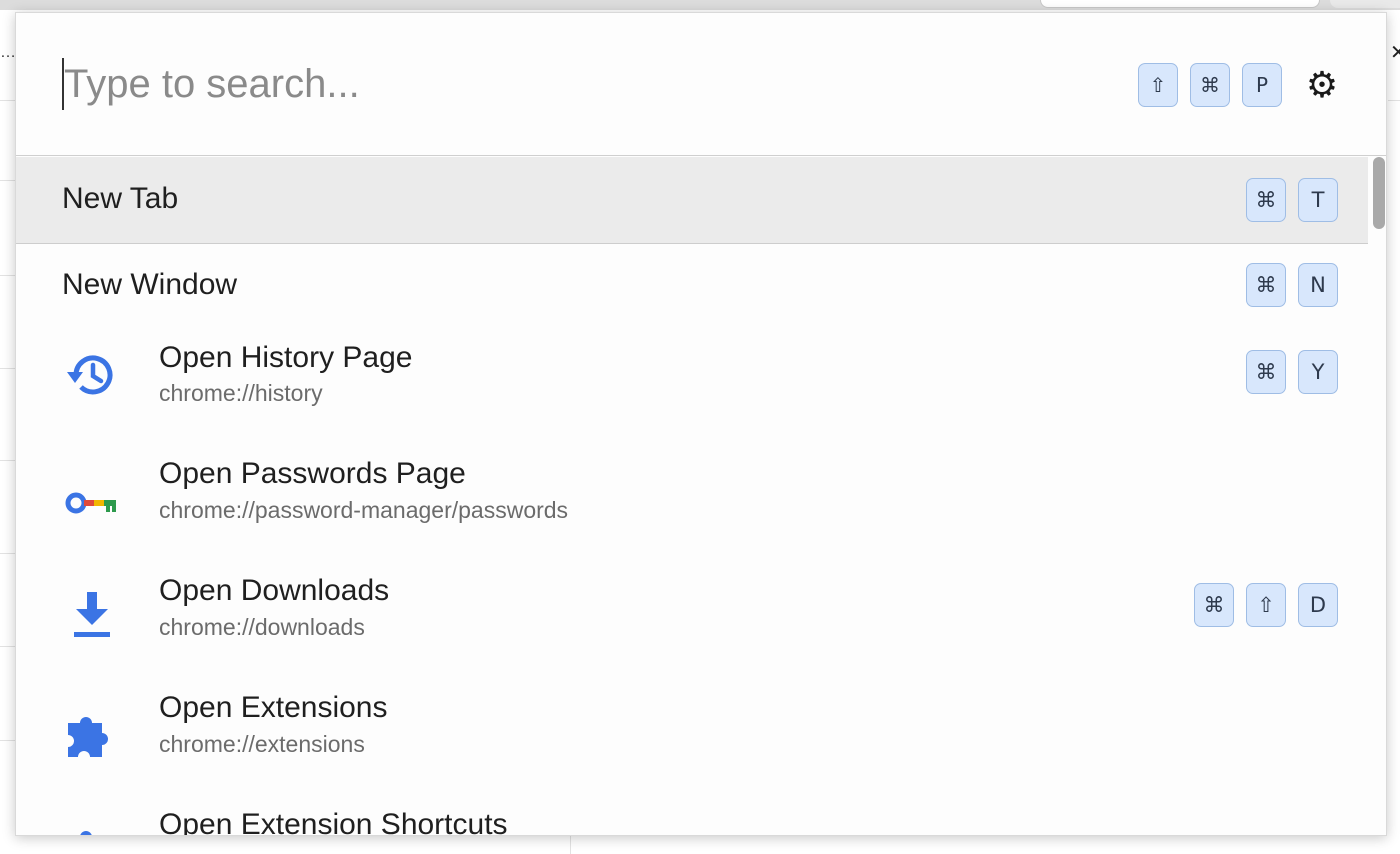 The image size is (1400, 854). What do you see at coordinates (286, 357) in the screenshot?
I see `result-title: Open History Page` at bounding box center [286, 357].